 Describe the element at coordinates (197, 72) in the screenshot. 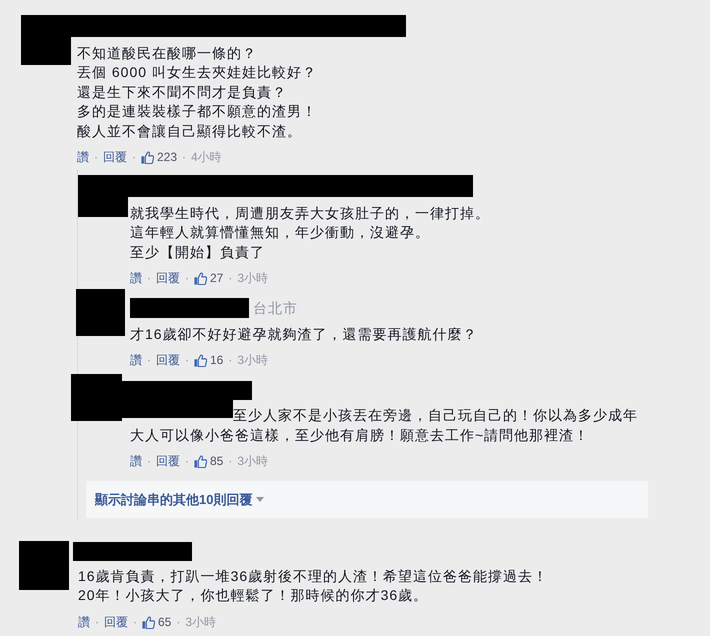

I see `comment-text: 丟個 6000 叫女生去夾娃娃比較好？` at that location.